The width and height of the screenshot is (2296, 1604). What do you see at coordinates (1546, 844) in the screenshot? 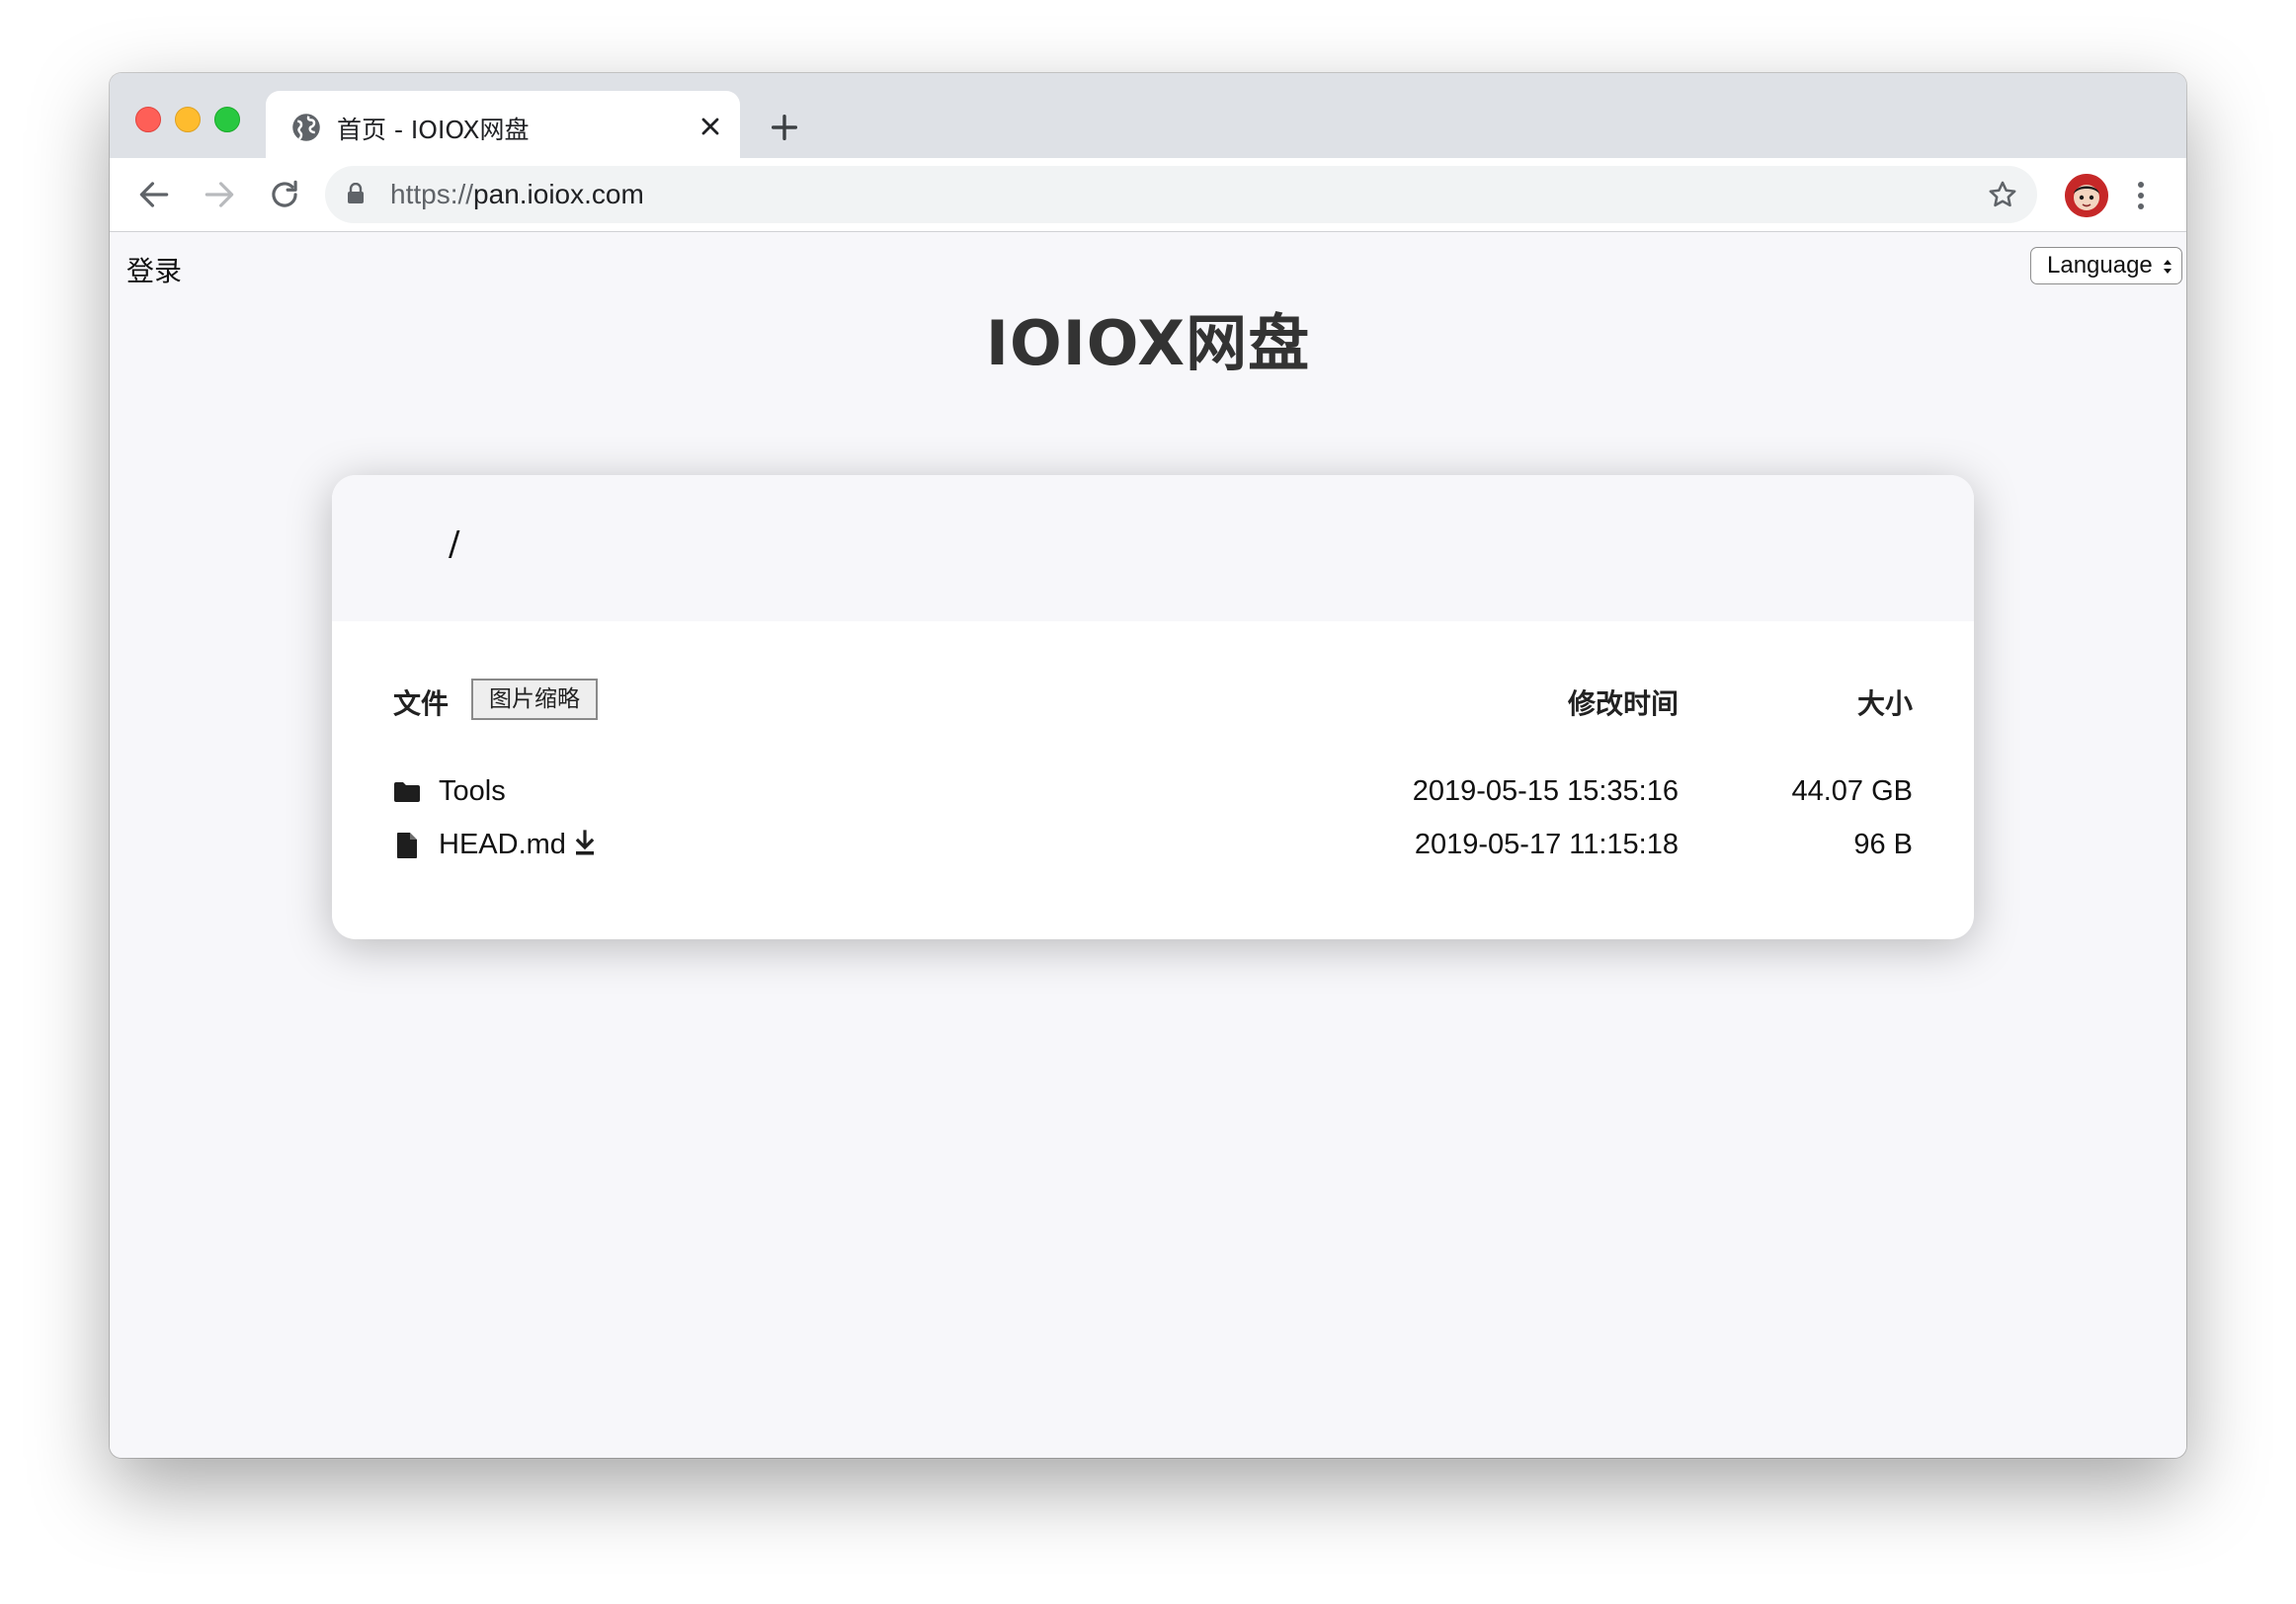
I see `file-modified: 2019-05-17 11:15:18` at bounding box center [1546, 844].